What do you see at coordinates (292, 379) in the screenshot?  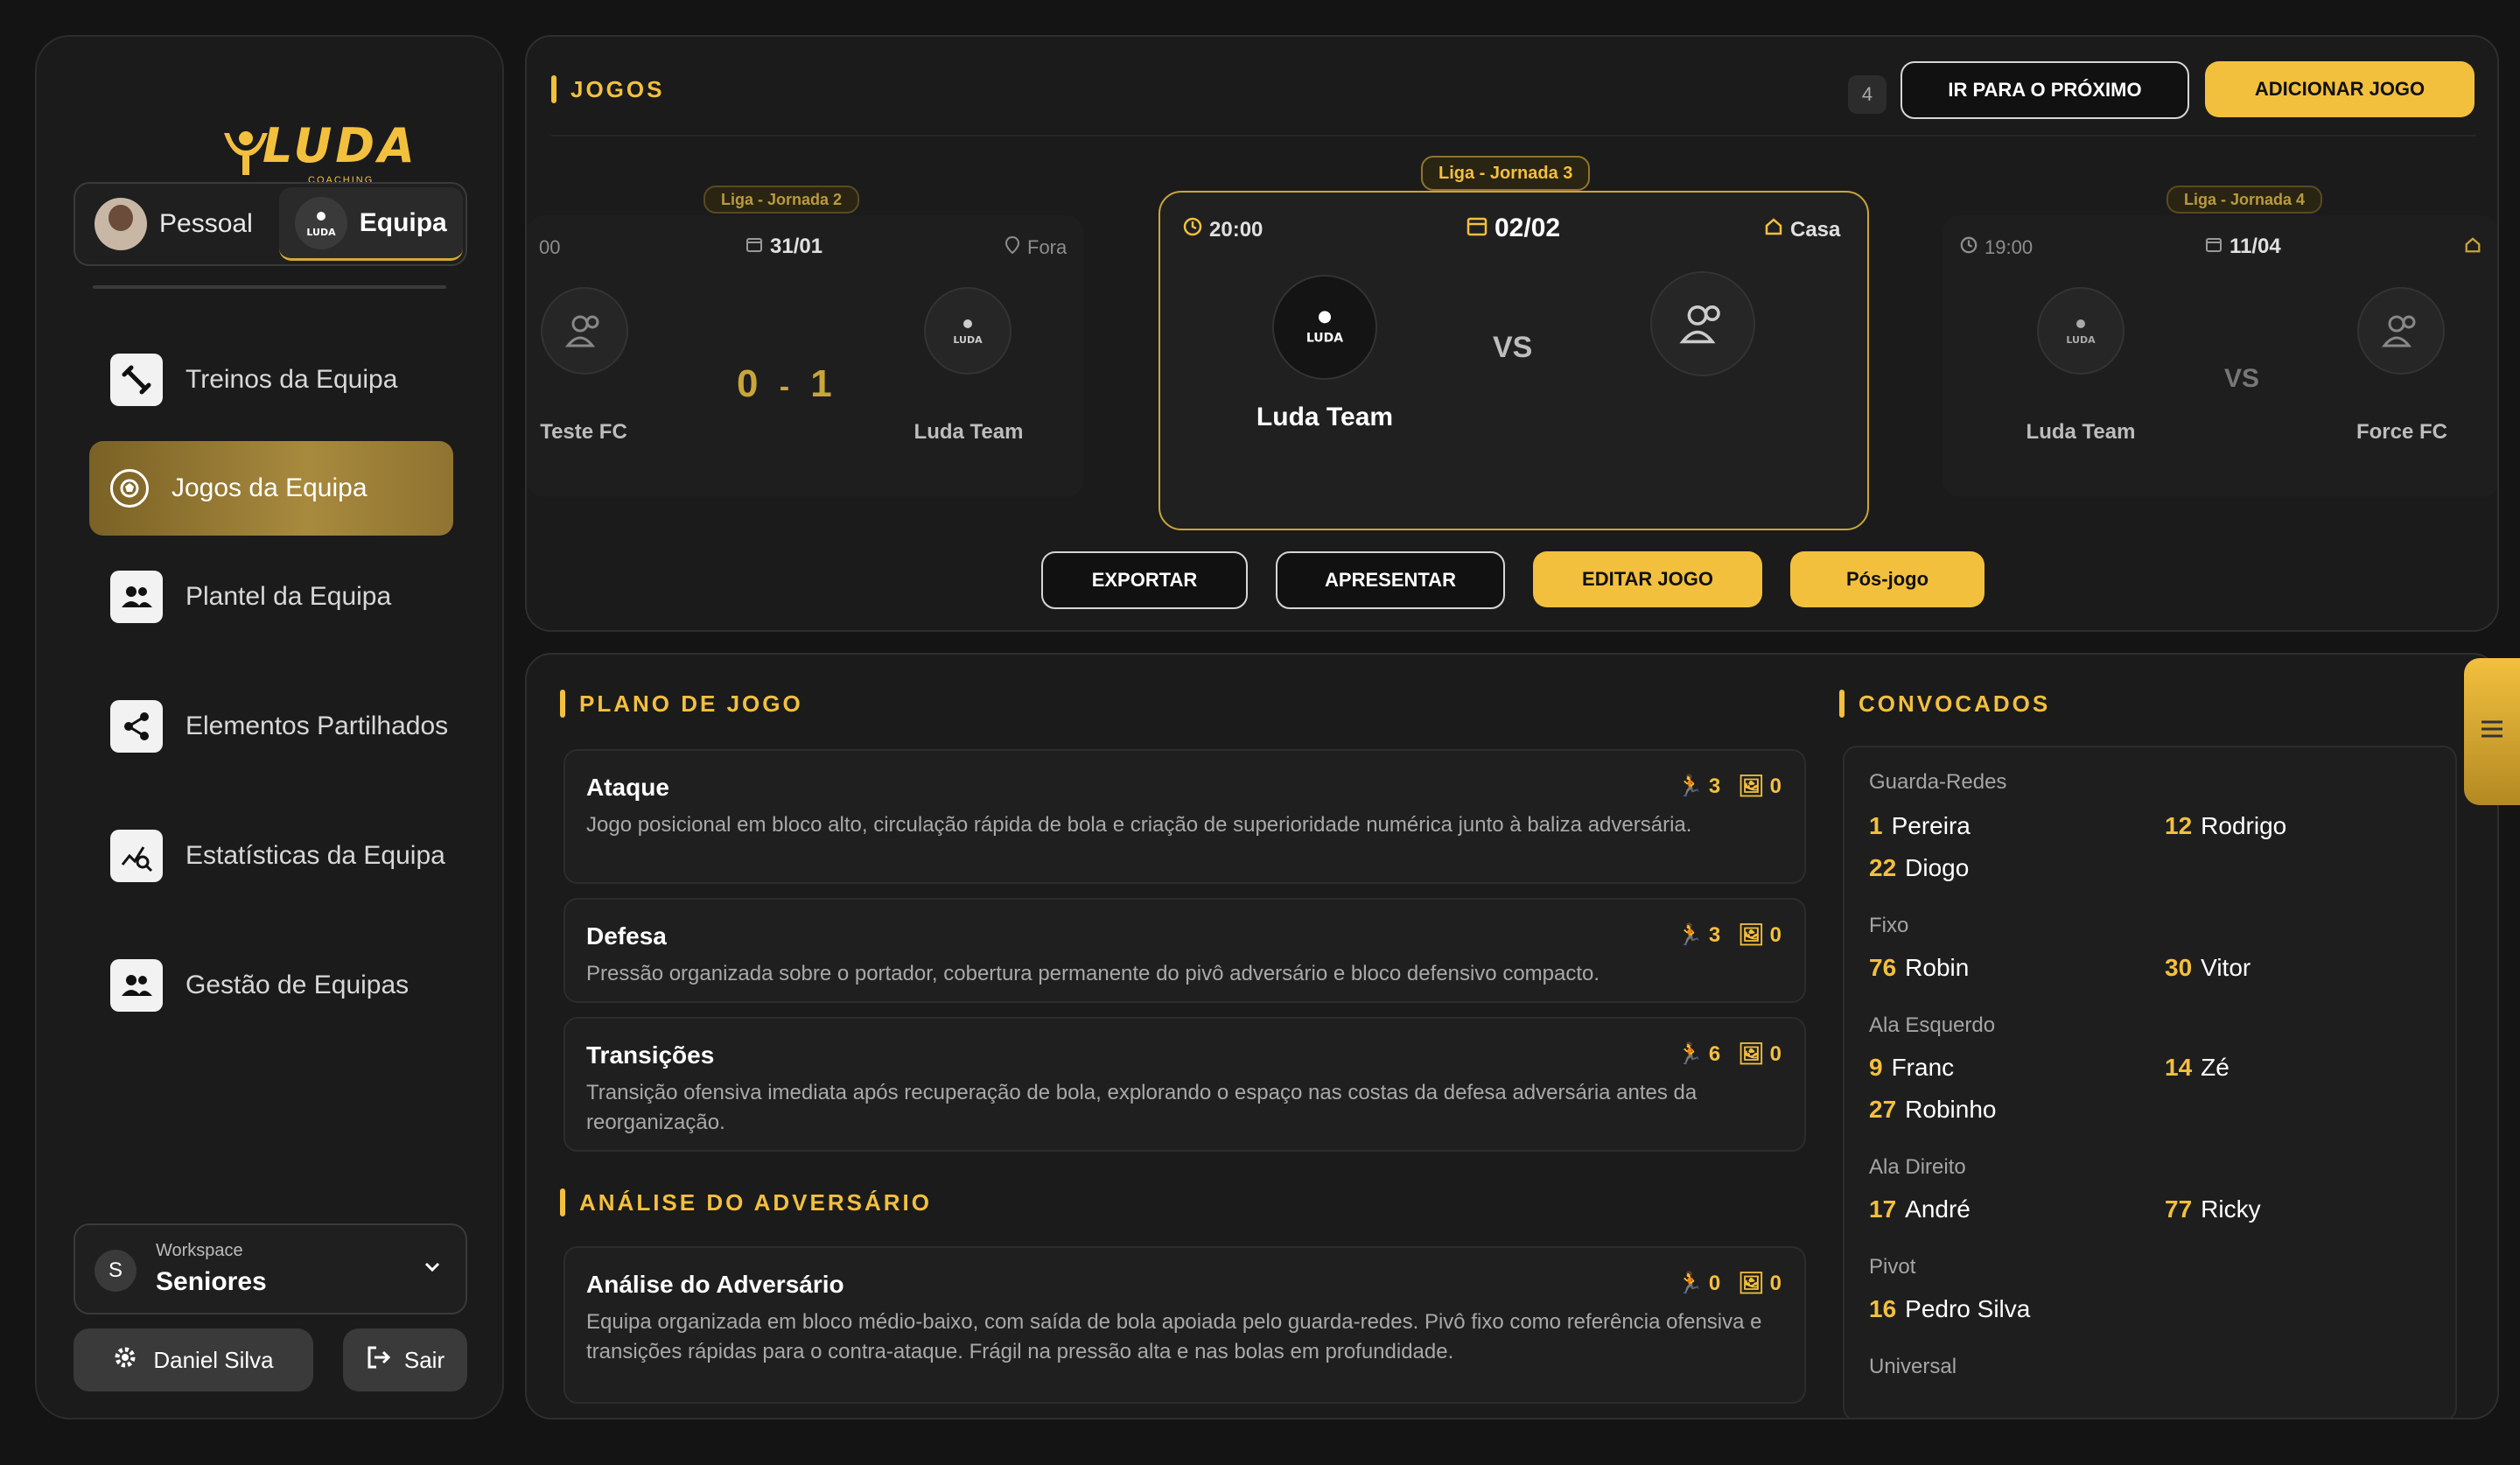 I see `nav-label: Treinos da Equipa` at bounding box center [292, 379].